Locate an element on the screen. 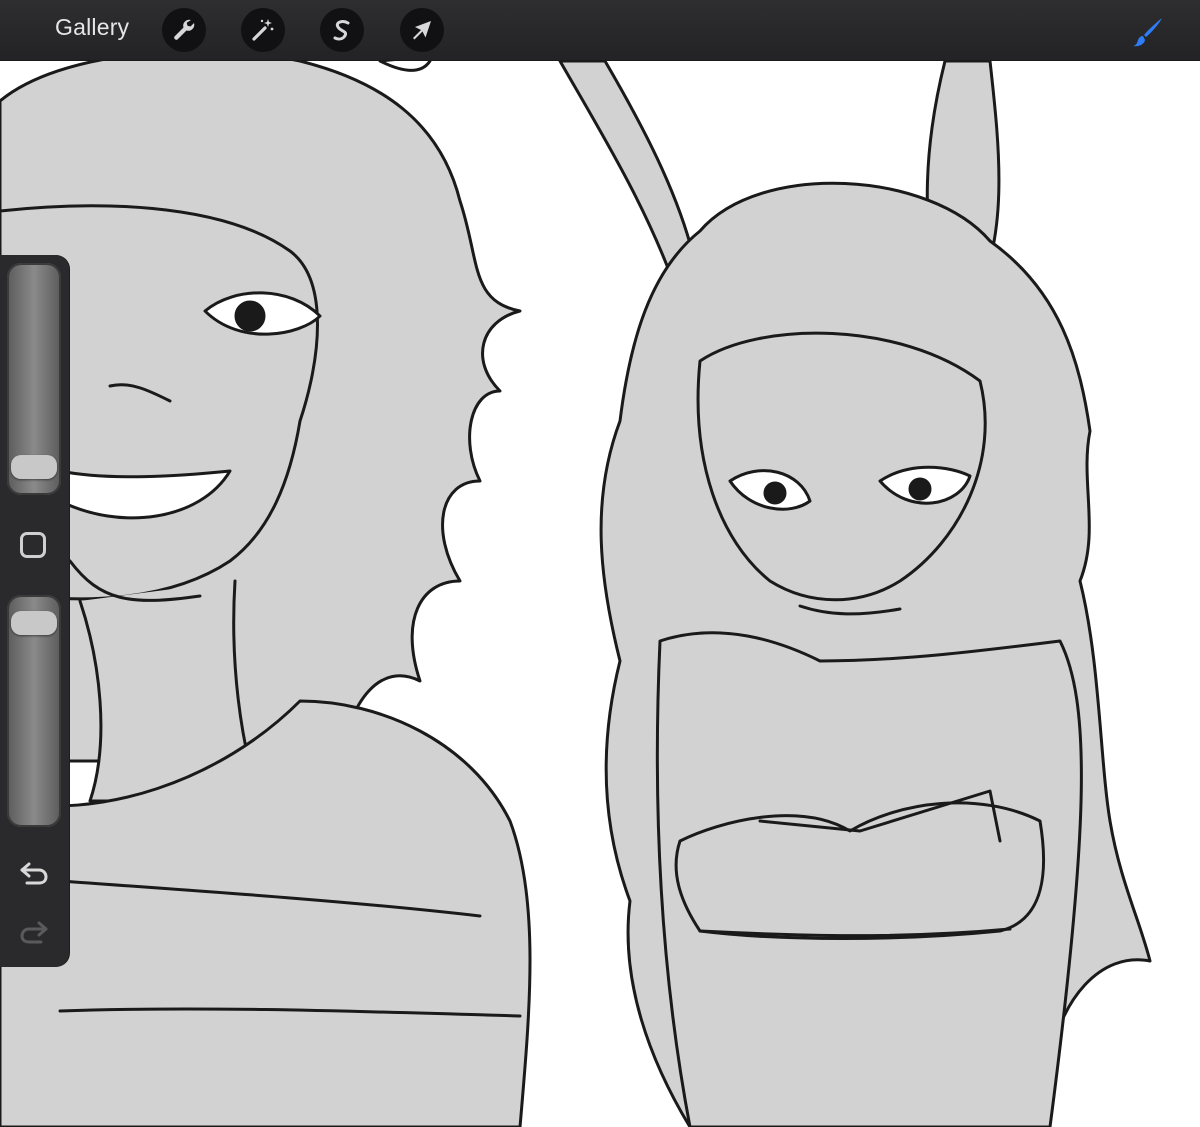  arrow-cursor-icon is located at coordinates (422, 30).